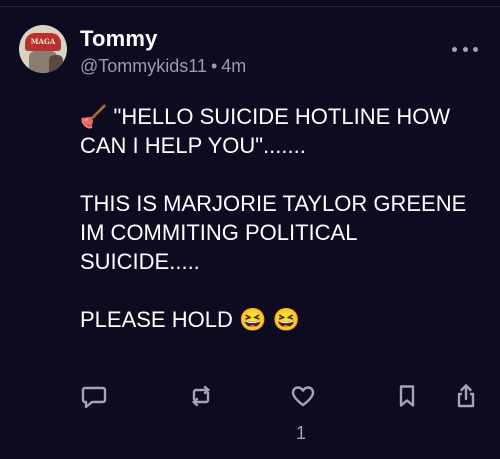  I want to click on speech-bubble-icon, so click(94, 397).